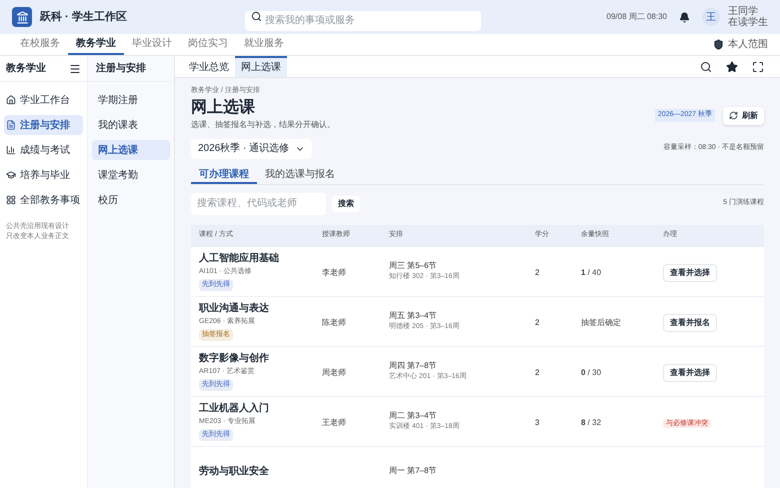  Describe the element at coordinates (11, 125) in the screenshot. I see `document-icon` at that location.